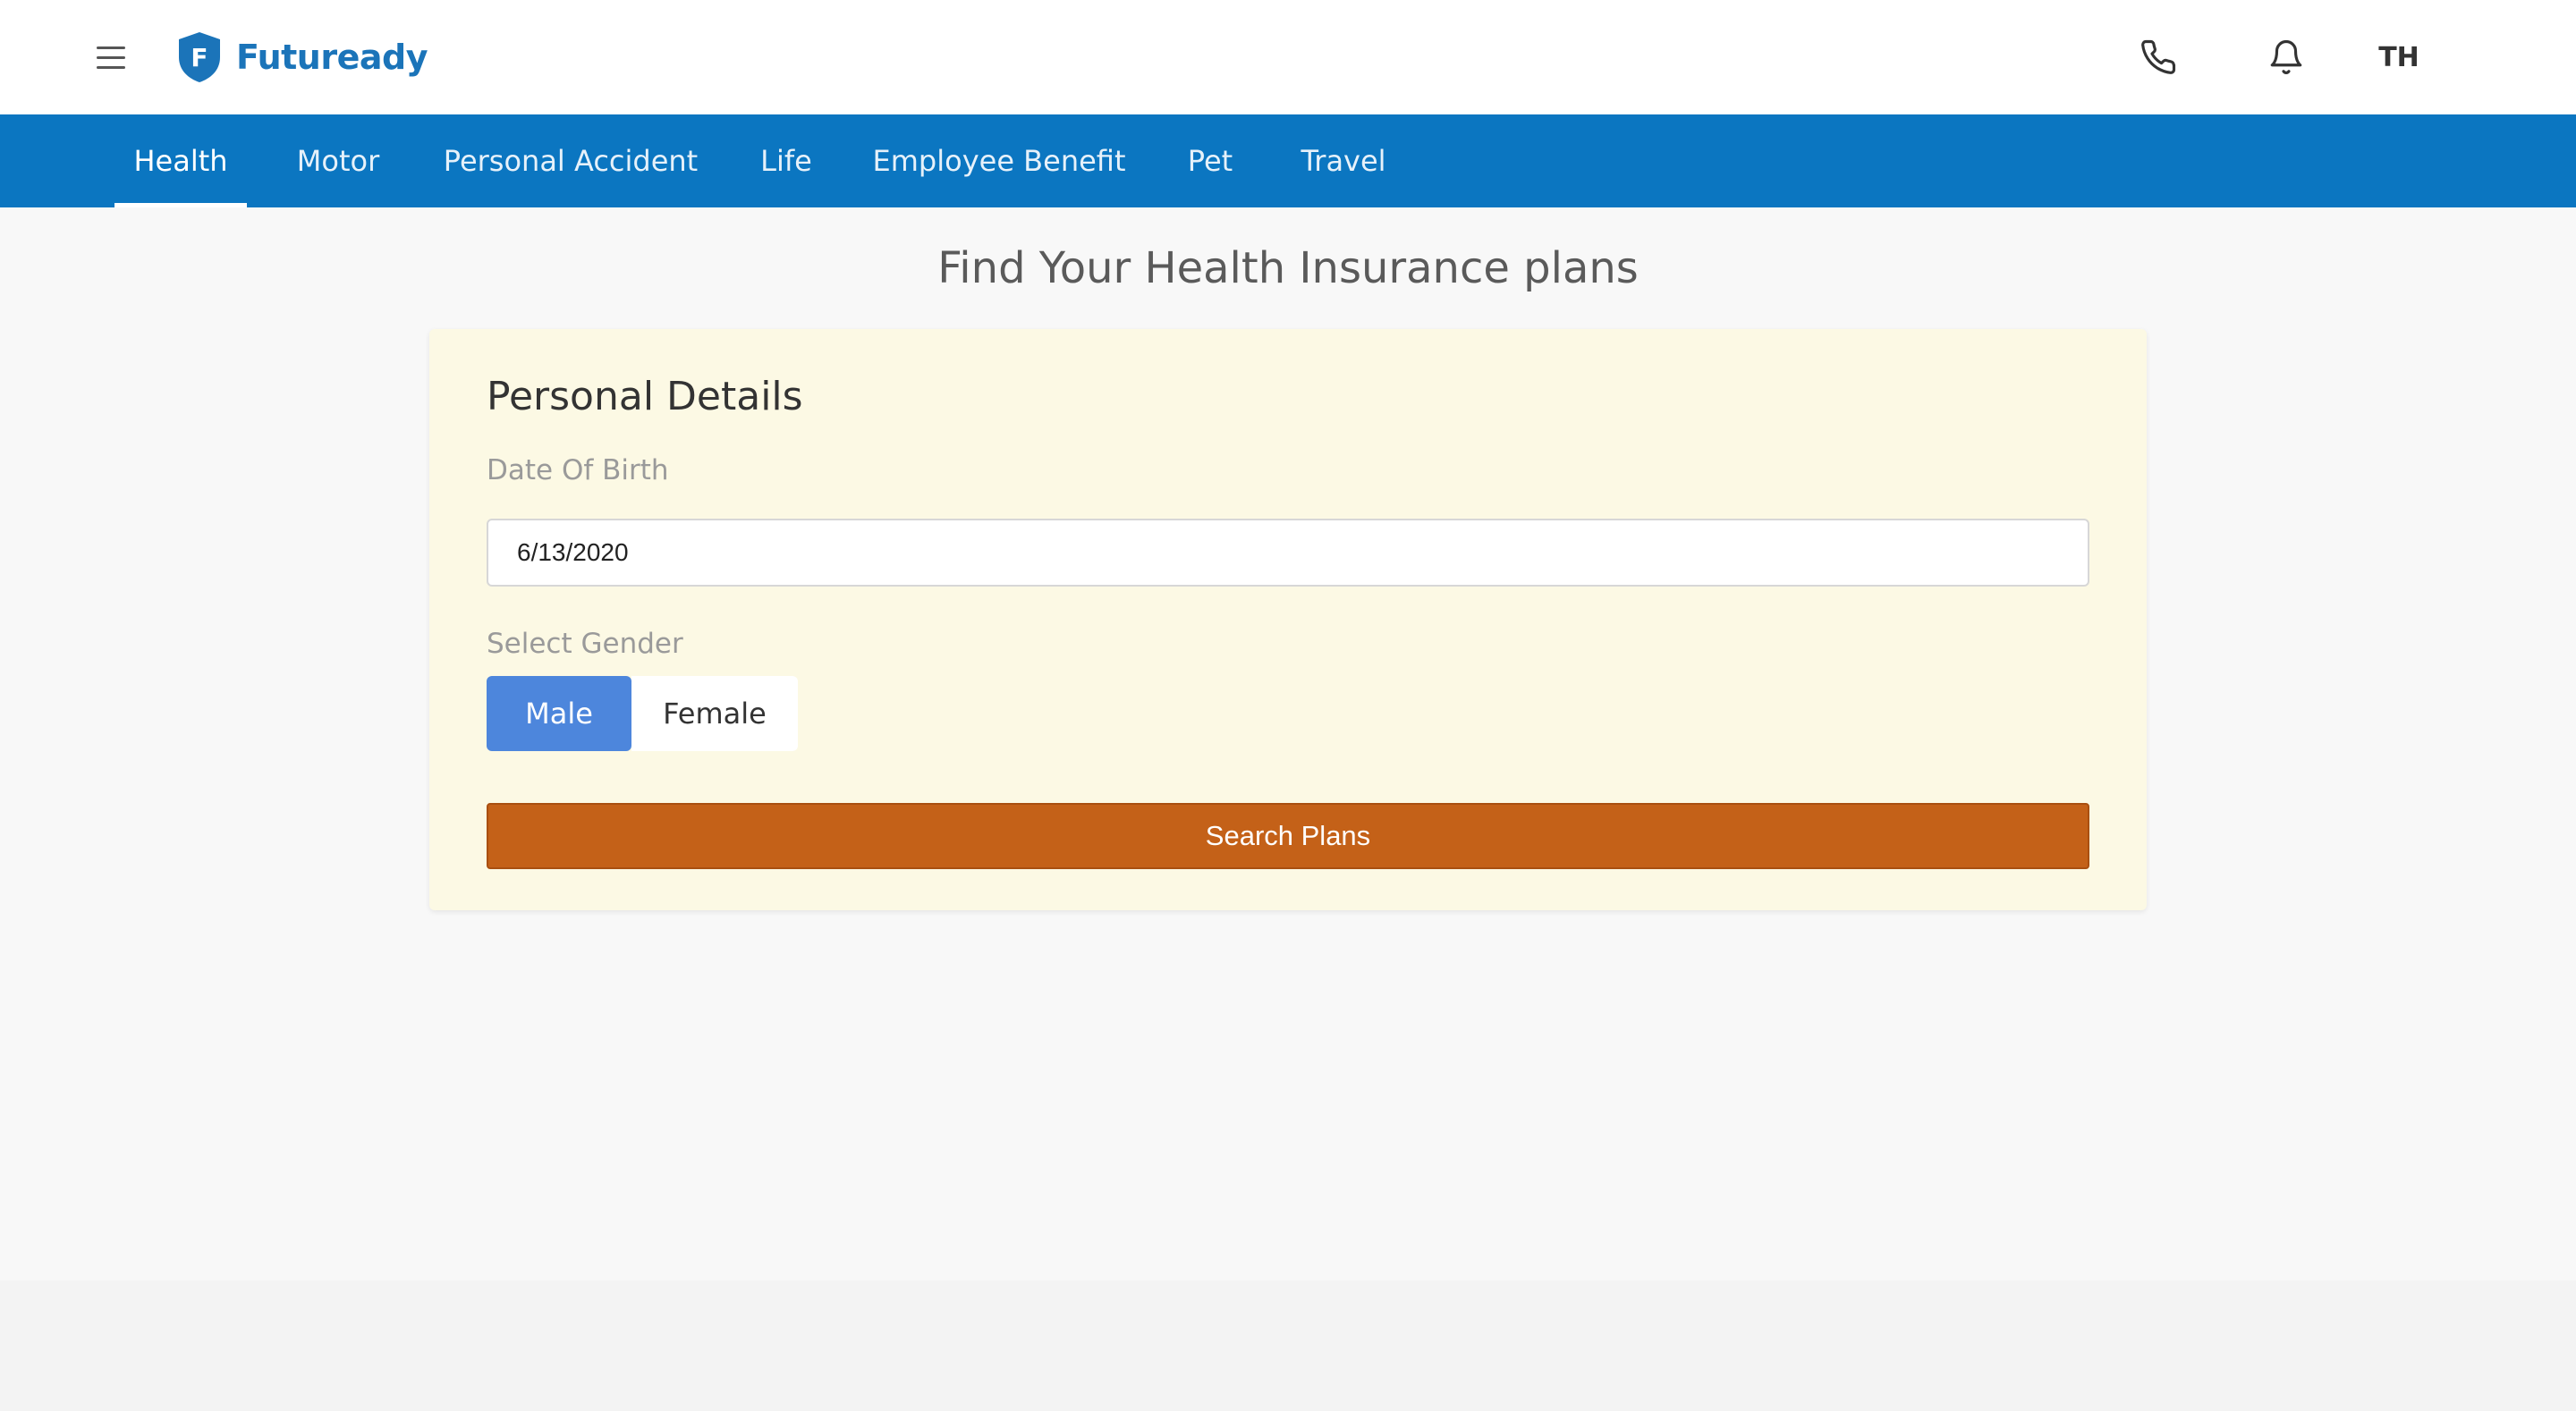 This screenshot has width=2576, height=1411. I want to click on card-title: Personal Details, so click(645, 397).